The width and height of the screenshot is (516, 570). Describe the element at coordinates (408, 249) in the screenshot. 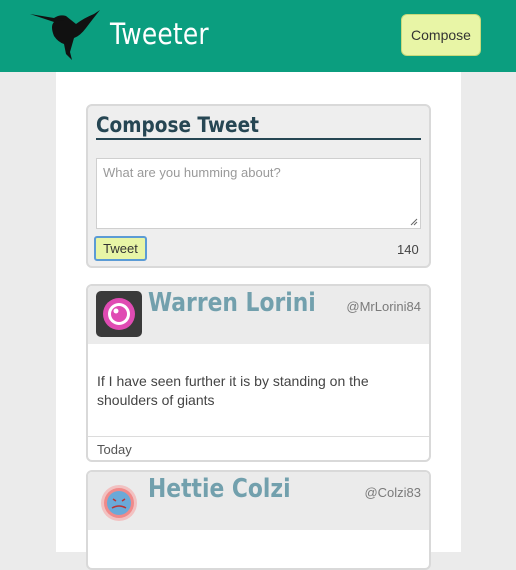

I see `char-counter: 140` at that location.